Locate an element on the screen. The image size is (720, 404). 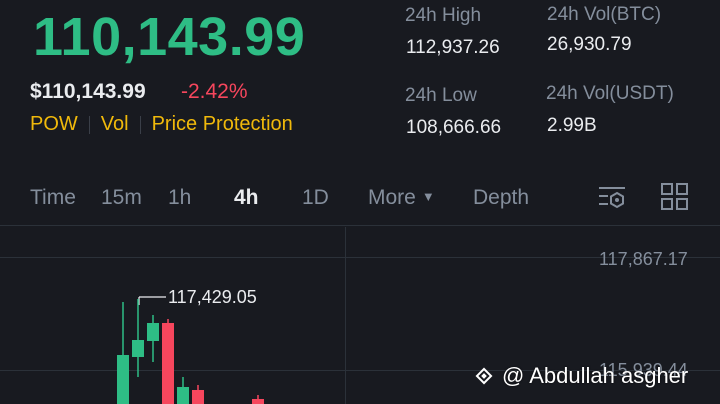
high-24h-value: 112,937.26 is located at coordinates (453, 47).